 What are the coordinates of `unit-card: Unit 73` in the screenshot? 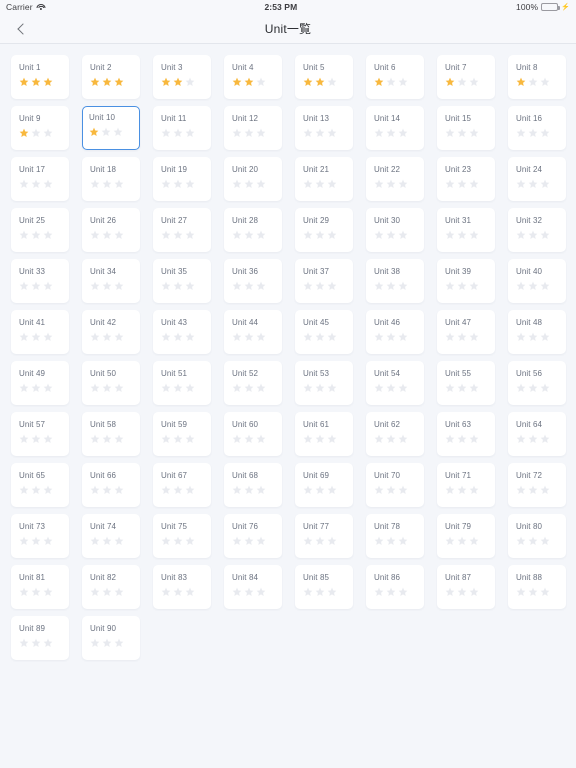 It's located at (40, 536).